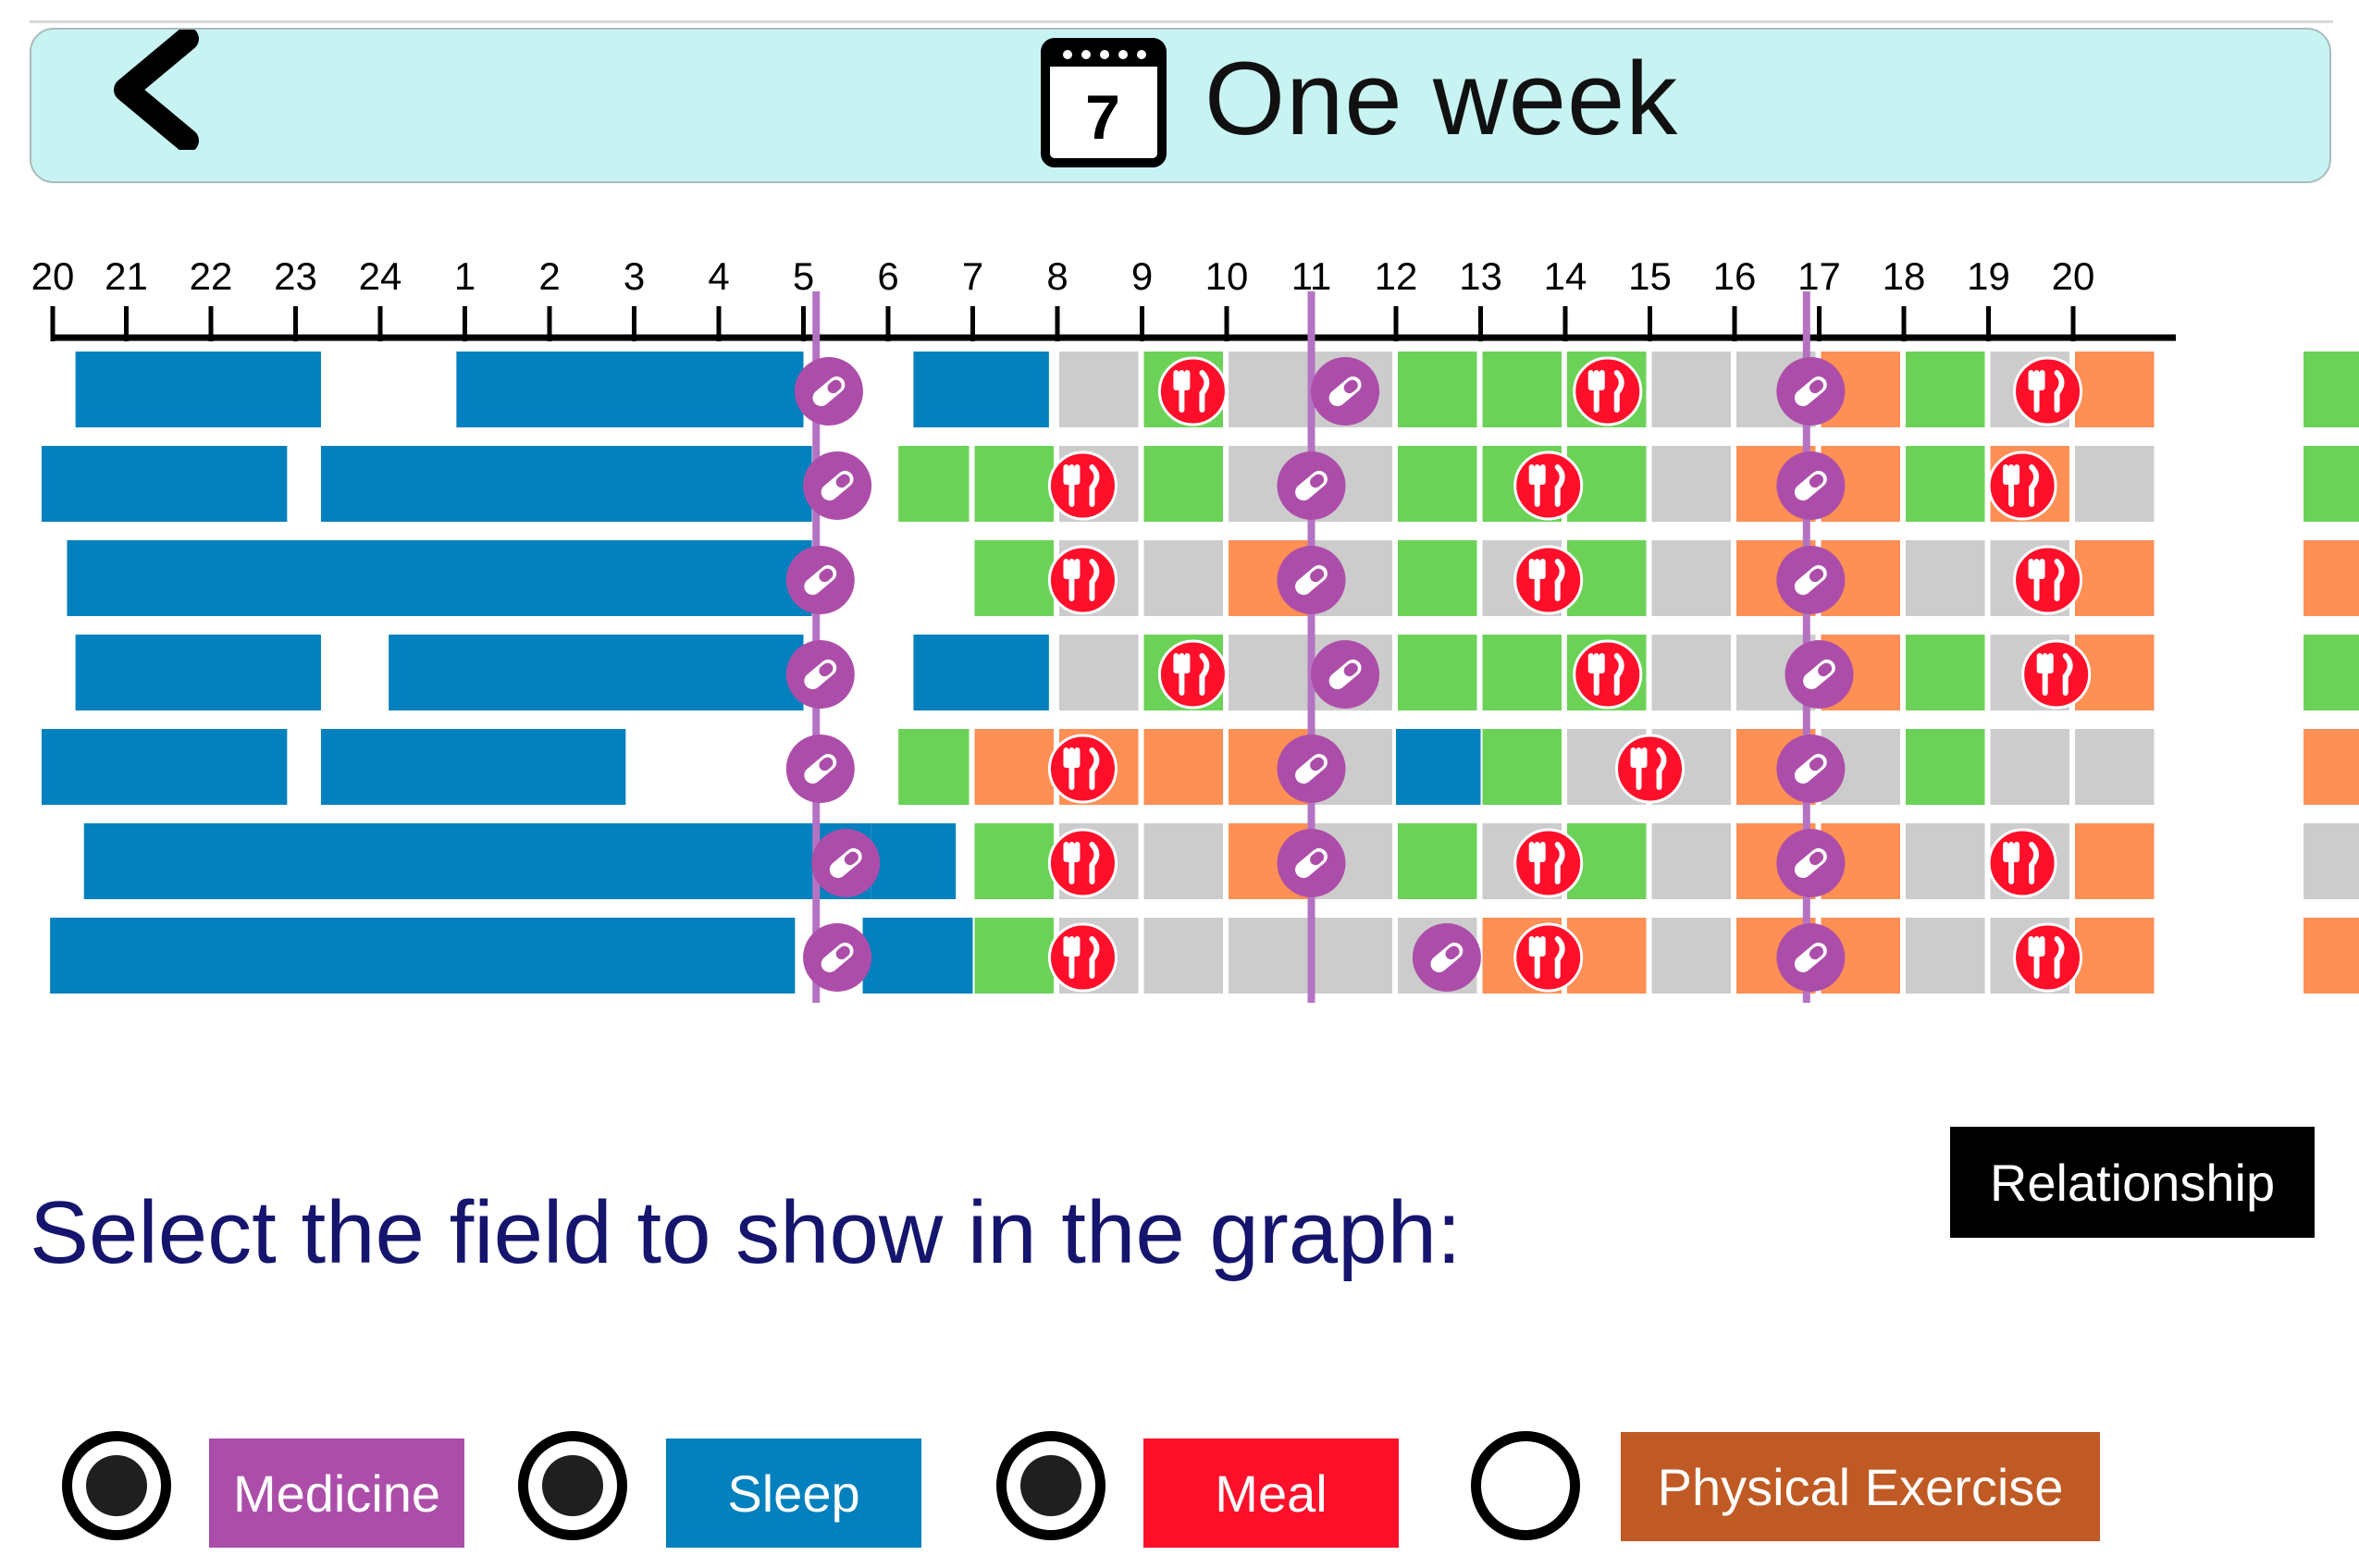 The width and height of the screenshot is (2359, 1568). Describe the element at coordinates (1181, 21) in the screenshot. I see `top-divider` at that location.